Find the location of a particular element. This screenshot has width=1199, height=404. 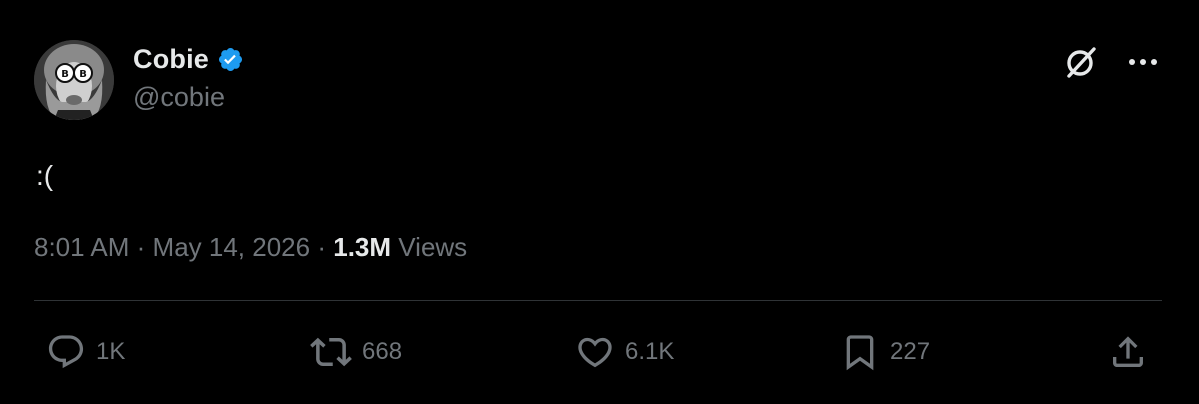

verified-badge-icon is located at coordinates (230, 59).